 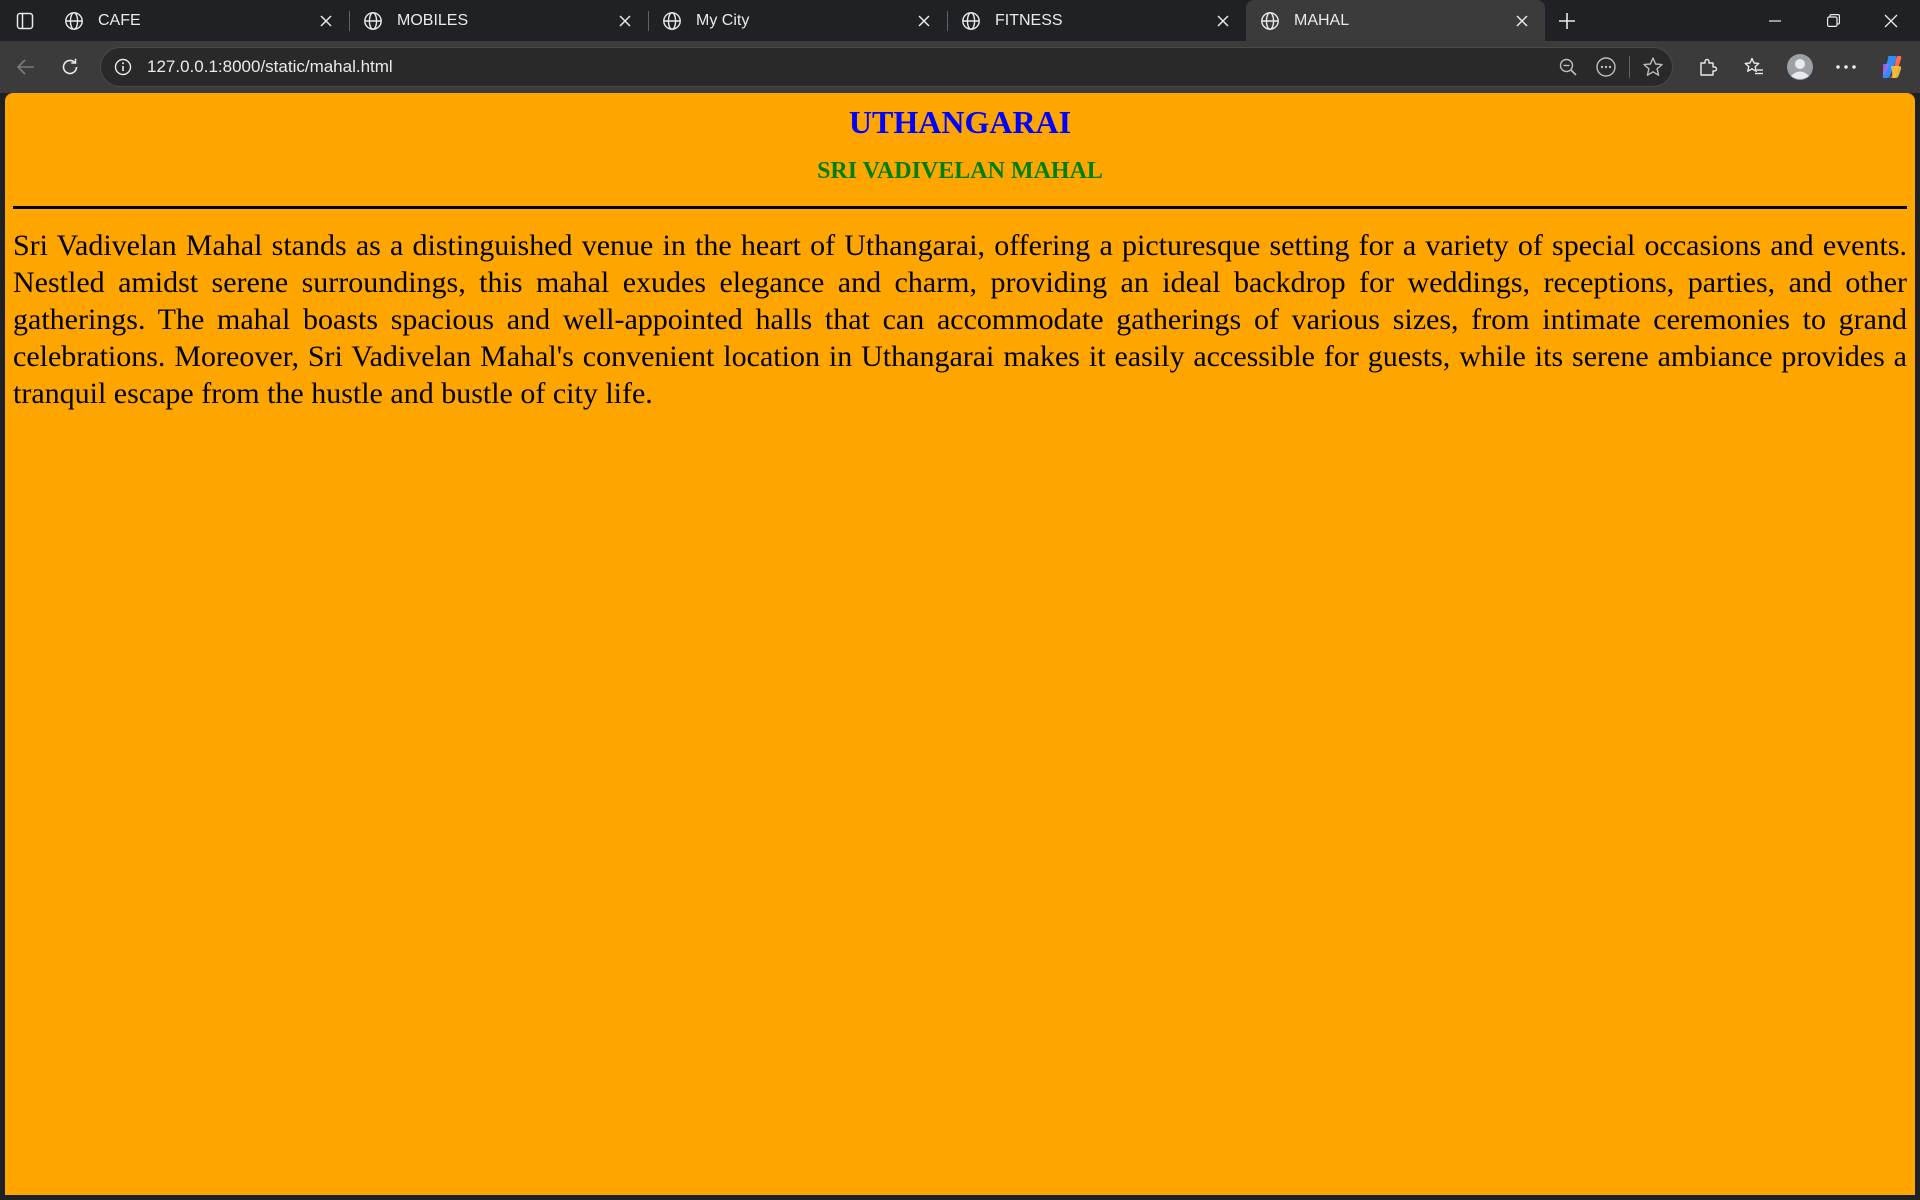 I want to click on favorite-button, so click(x=1653, y=67).